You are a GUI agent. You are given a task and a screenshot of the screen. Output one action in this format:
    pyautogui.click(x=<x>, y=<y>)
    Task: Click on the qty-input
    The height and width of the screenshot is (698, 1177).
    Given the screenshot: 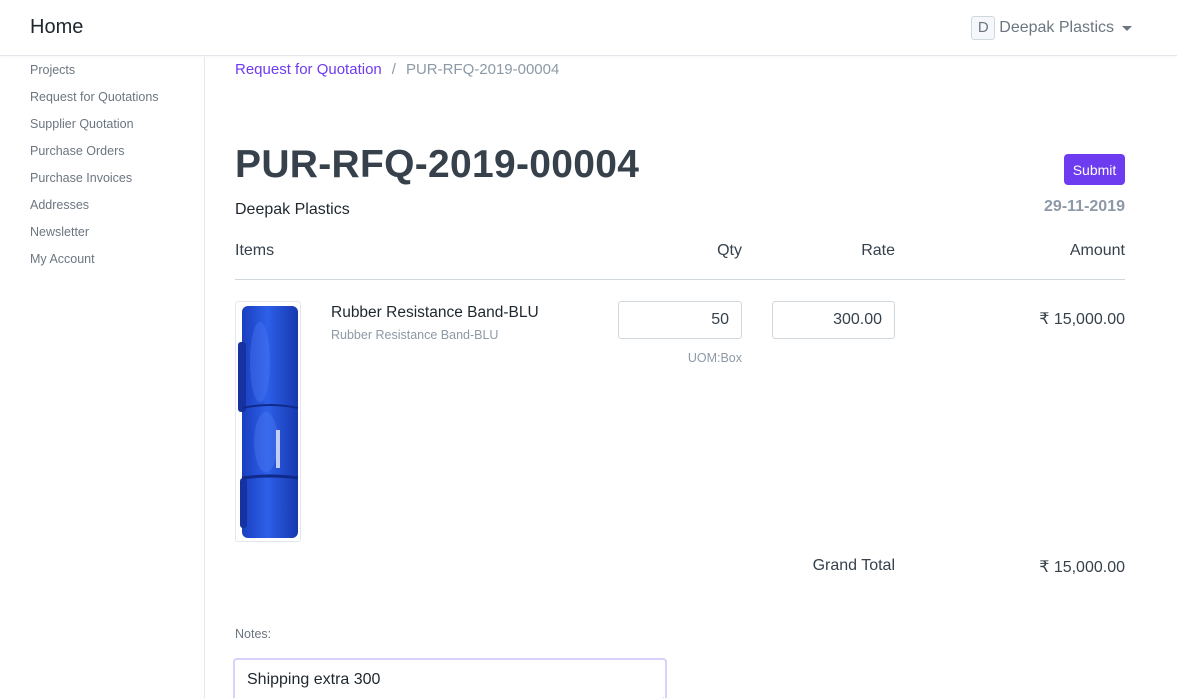 What is the action you would take?
    pyautogui.click(x=680, y=320)
    